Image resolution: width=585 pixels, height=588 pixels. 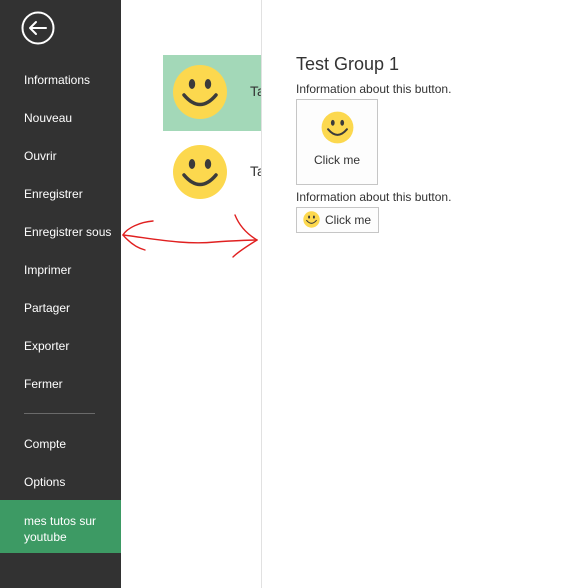 What do you see at coordinates (47, 308) in the screenshot?
I see `nav-item-partager: Partager` at bounding box center [47, 308].